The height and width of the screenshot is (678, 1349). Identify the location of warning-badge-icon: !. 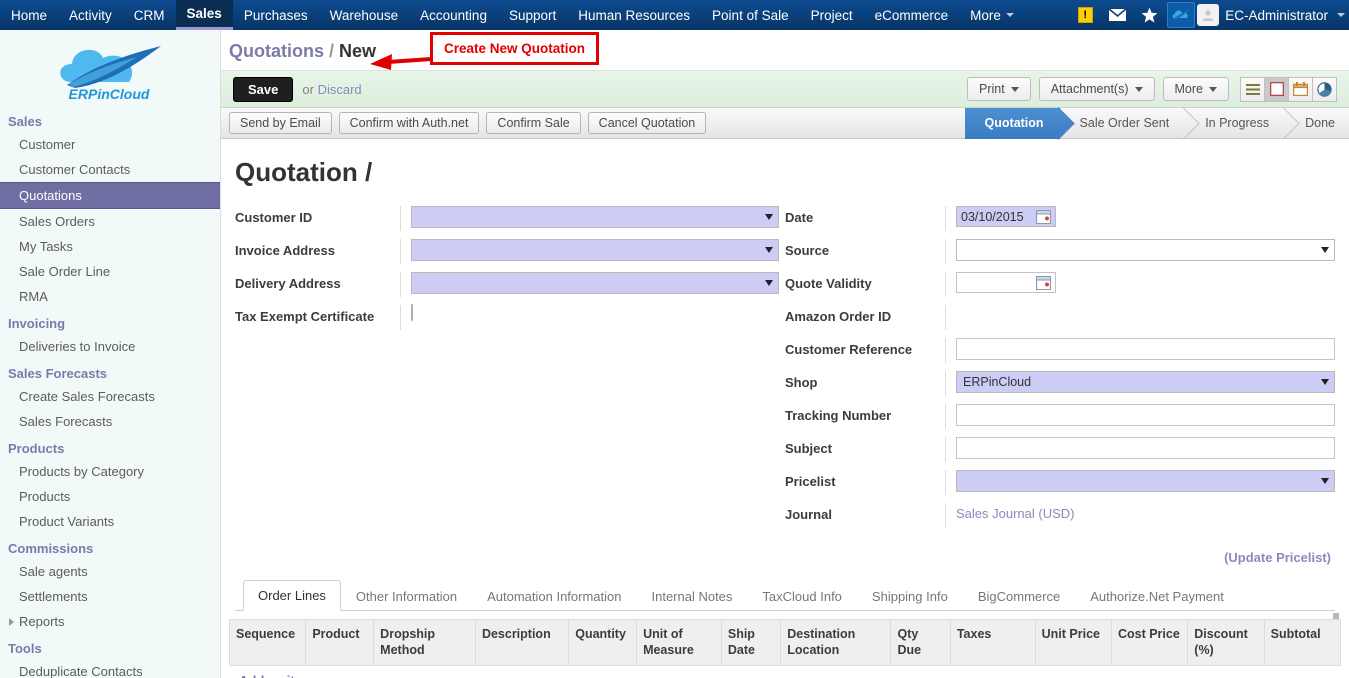
(1085, 15).